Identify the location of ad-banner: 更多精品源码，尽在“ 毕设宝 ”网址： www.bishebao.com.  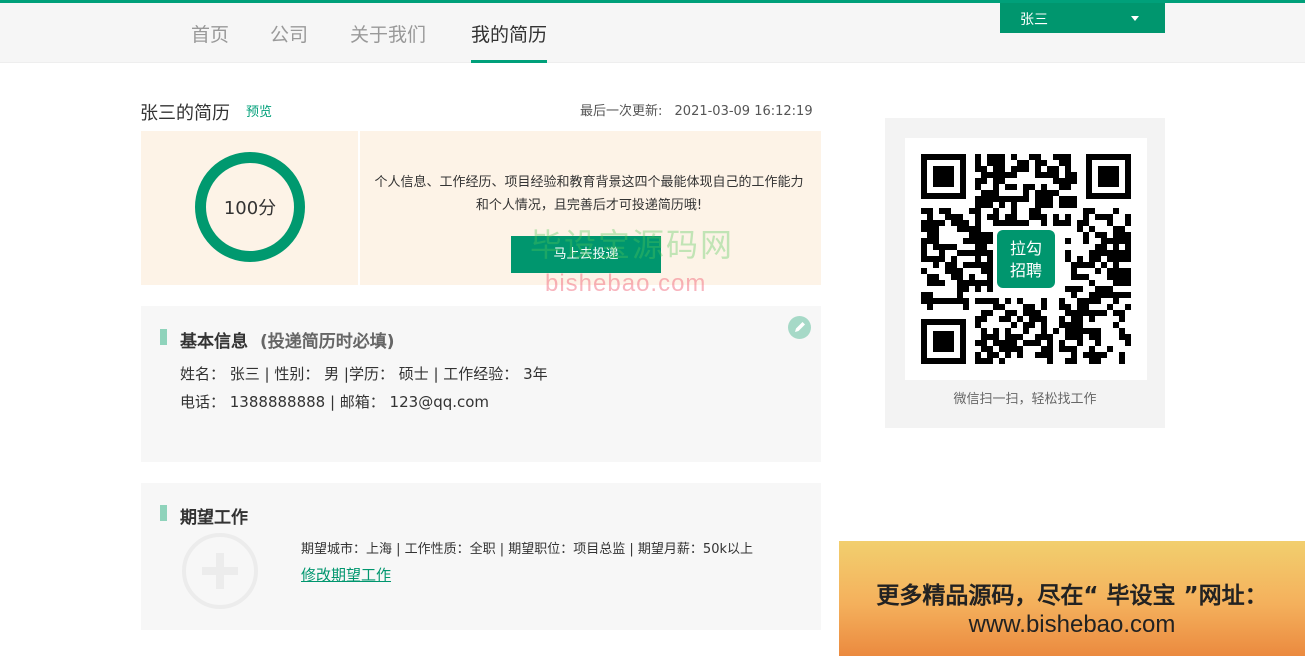
(1072, 598).